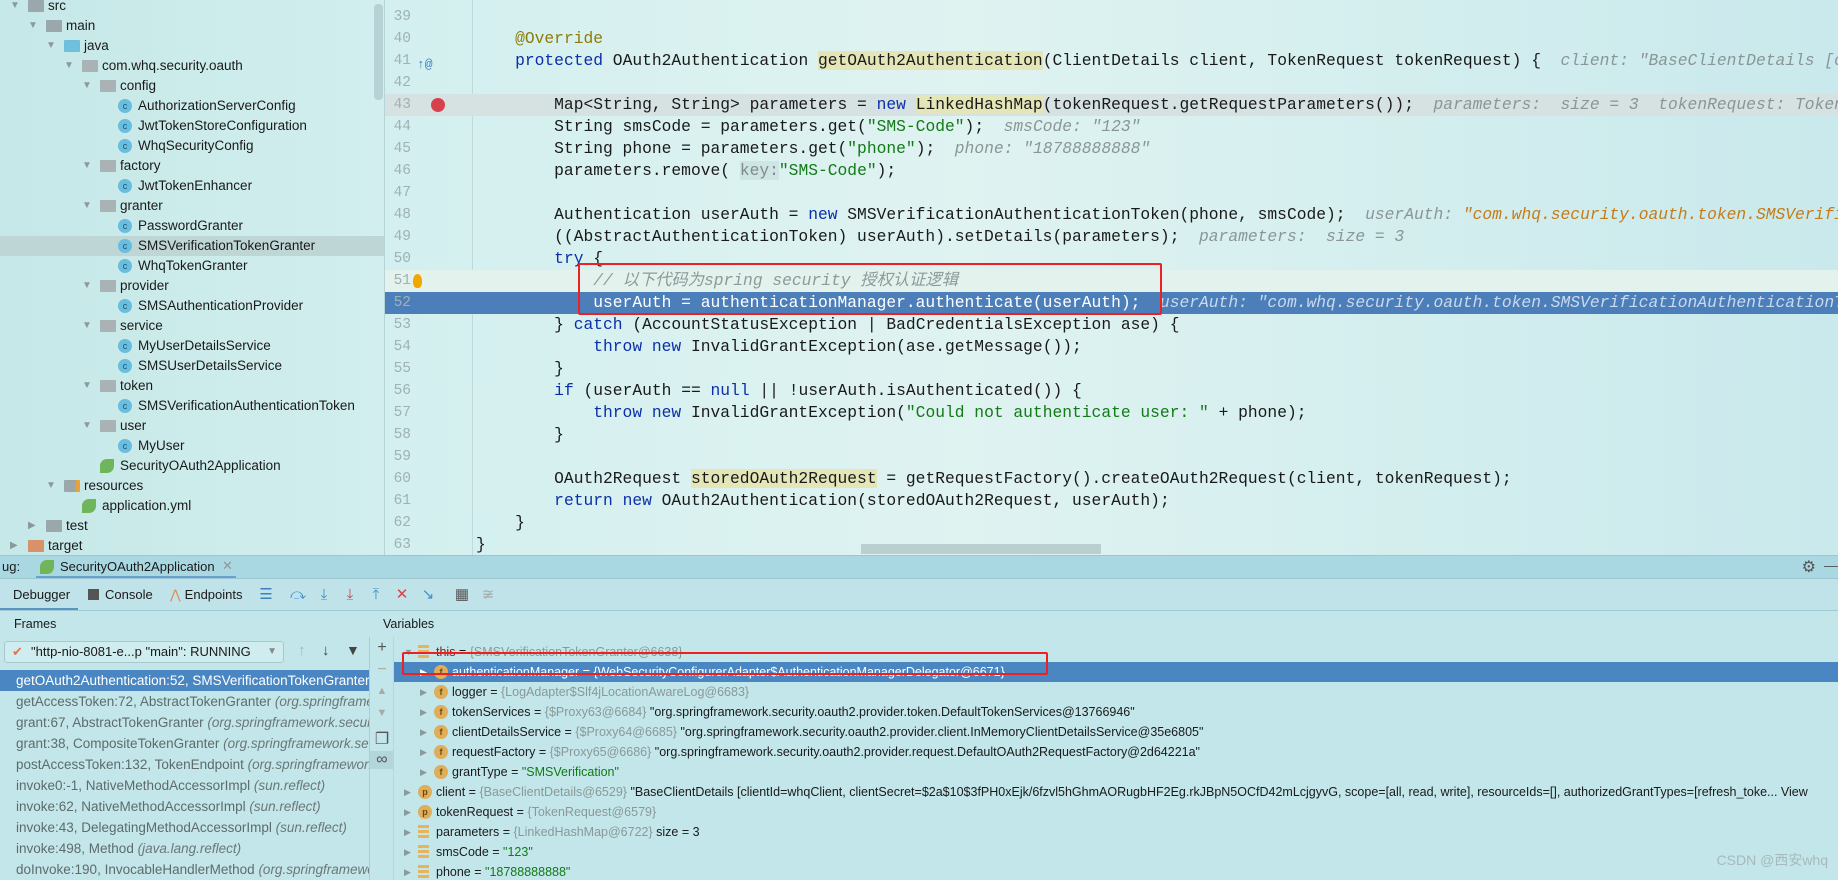 The width and height of the screenshot is (1838, 880). Describe the element at coordinates (425, 63) in the screenshot. I see `override-icon: ↑@` at that location.